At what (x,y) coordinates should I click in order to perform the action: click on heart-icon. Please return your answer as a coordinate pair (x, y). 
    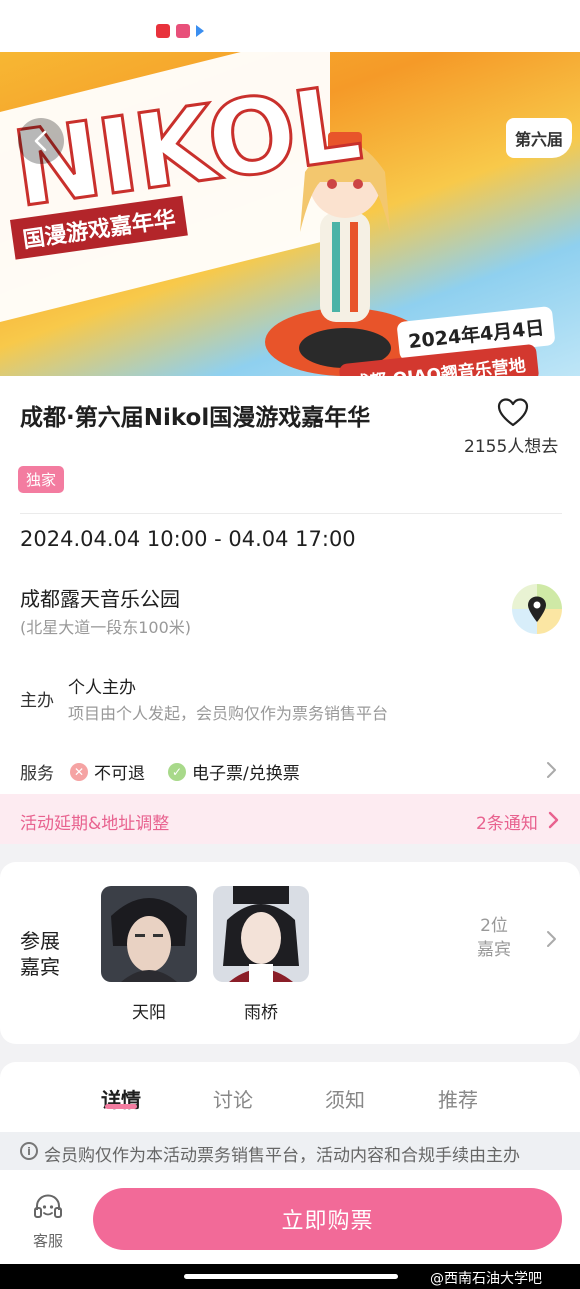
    Looking at the image, I should click on (513, 413).